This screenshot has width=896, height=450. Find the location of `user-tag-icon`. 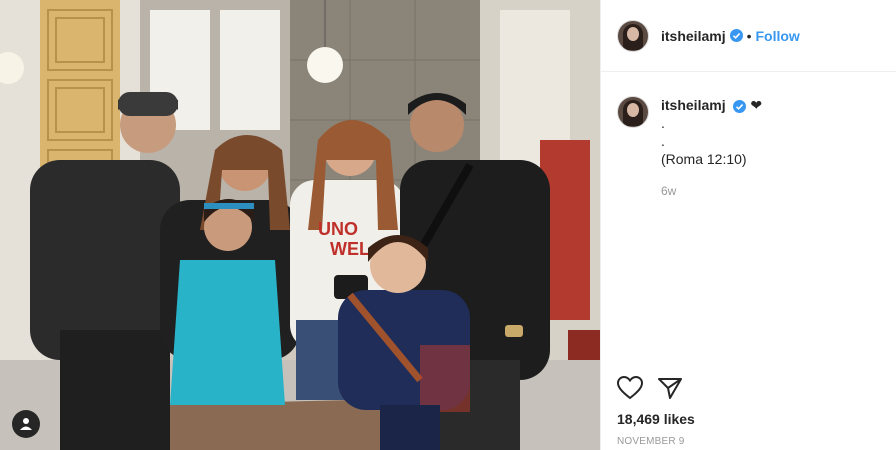

user-tag-icon is located at coordinates (26, 424).